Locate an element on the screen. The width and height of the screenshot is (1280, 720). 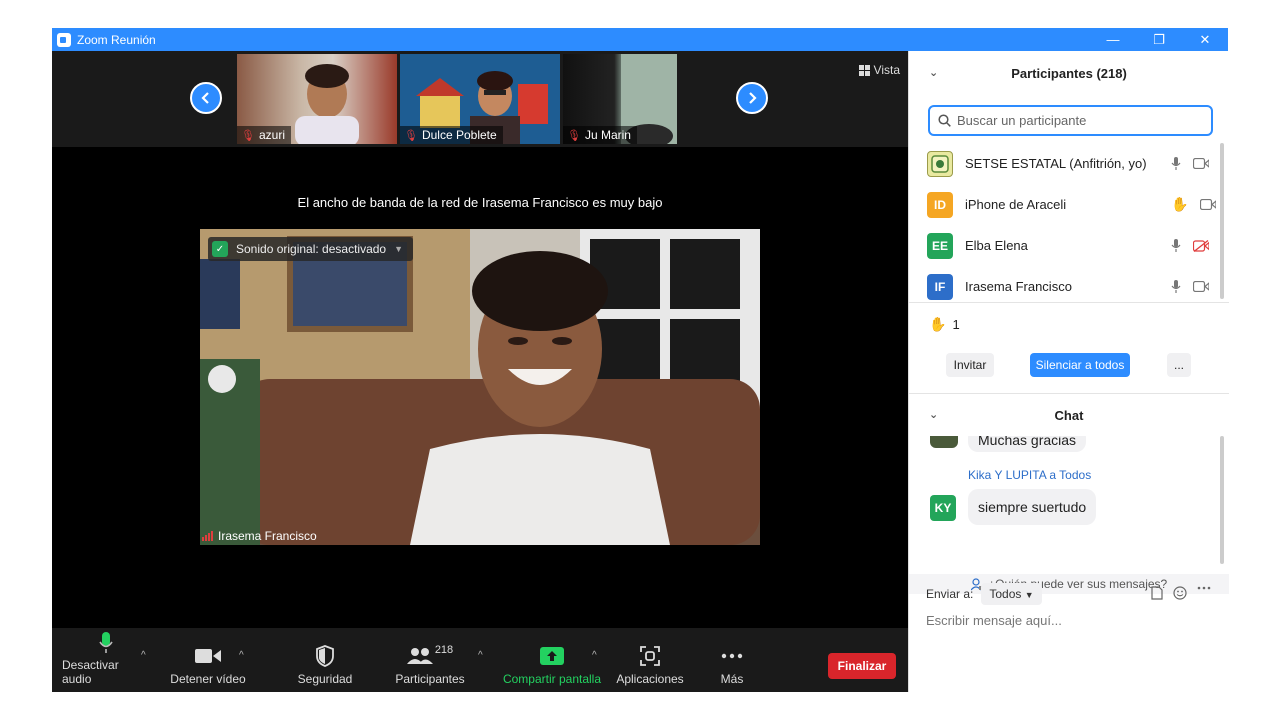
view-button: Vista is located at coordinates (879, 70).